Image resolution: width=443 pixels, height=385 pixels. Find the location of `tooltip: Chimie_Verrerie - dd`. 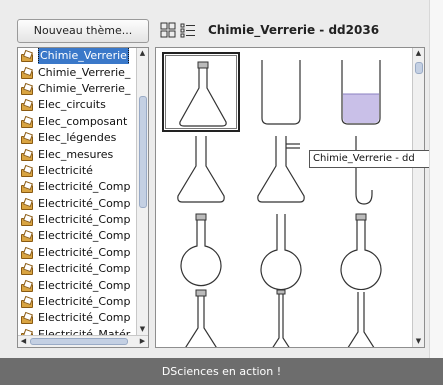

tooltip: Chimie_Verrerie - dd is located at coordinates (376, 159).